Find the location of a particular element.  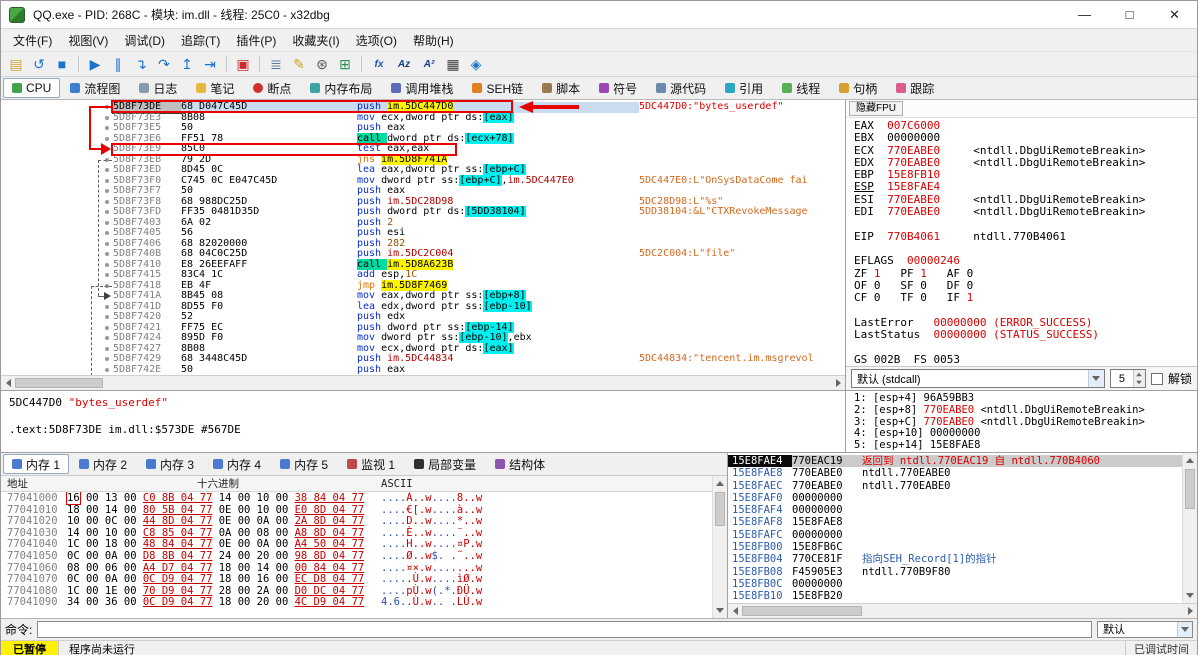

stack-row: 15E8FB0C 00000000 is located at coordinates (955, 584).